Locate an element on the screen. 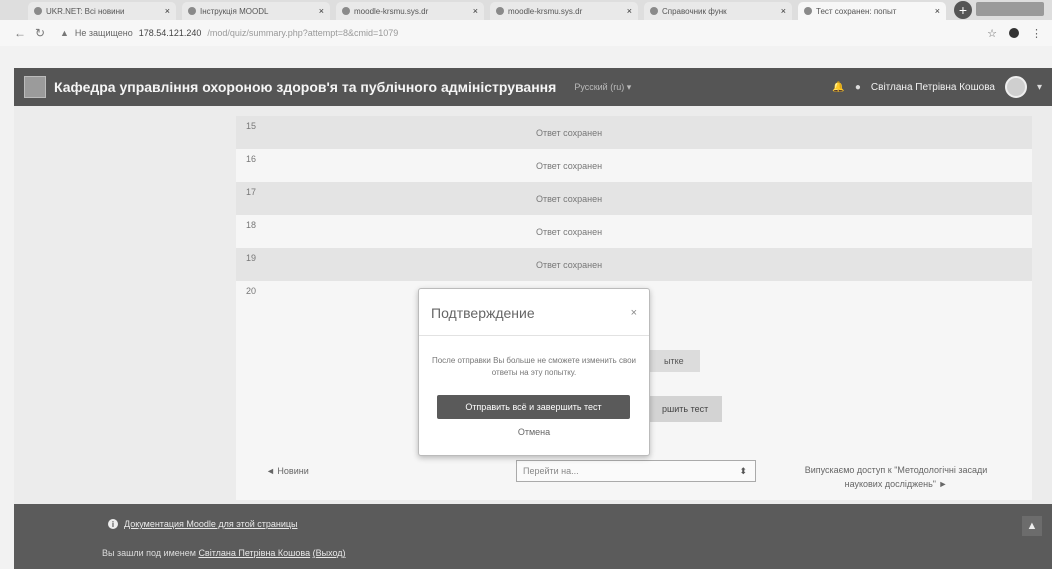 The width and height of the screenshot is (1052, 569). question-number: 18 is located at coordinates (251, 225).